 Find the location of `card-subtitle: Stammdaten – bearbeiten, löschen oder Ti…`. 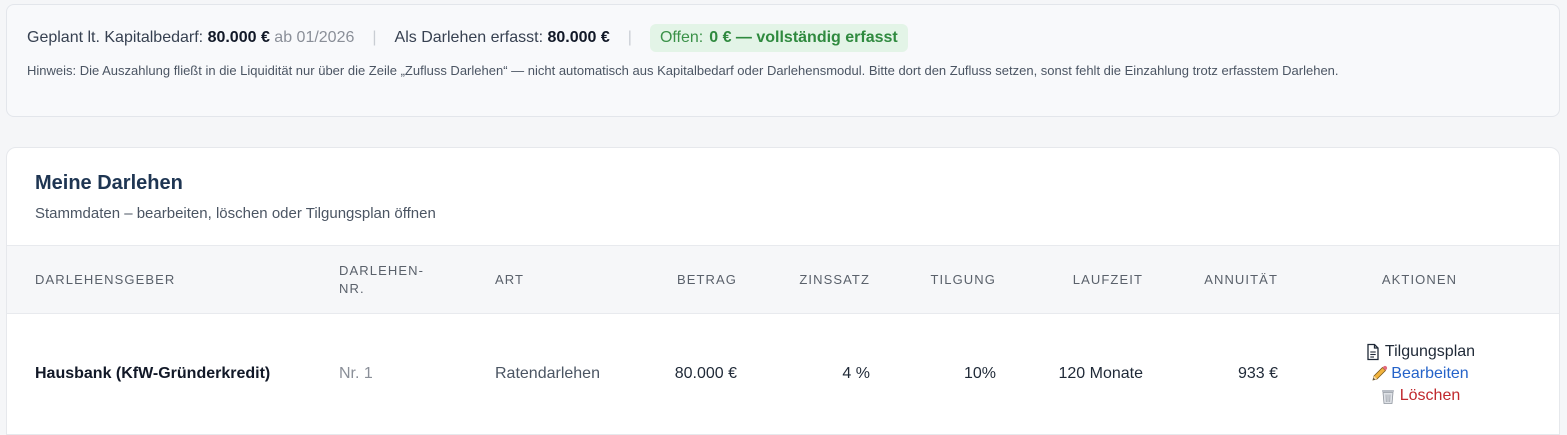

card-subtitle: Stammdaten – bearbeiten, löschen oder Ti… is located at coordinates (235, 213).